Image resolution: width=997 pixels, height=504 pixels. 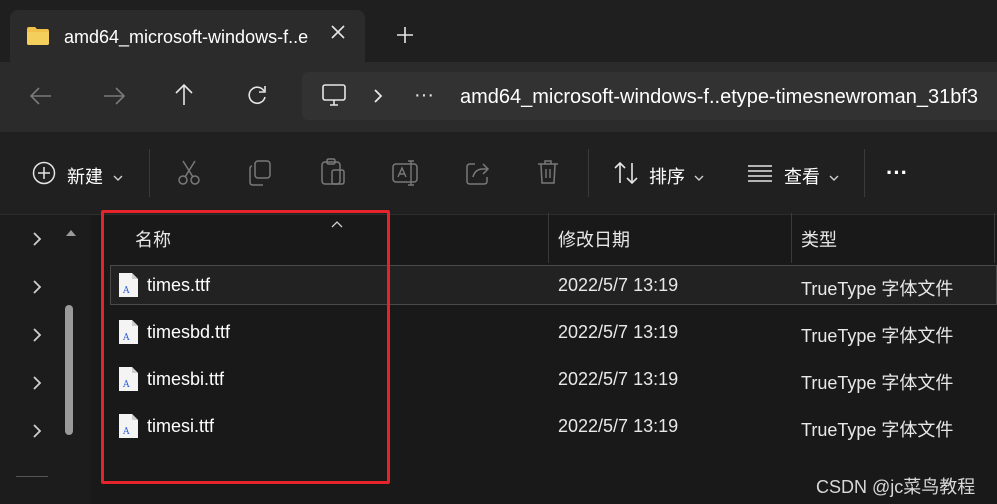 What do you see at coordinates (334, 97) in the screenshot?
I see `this-pc-icon` at bounding box center [334, 97].